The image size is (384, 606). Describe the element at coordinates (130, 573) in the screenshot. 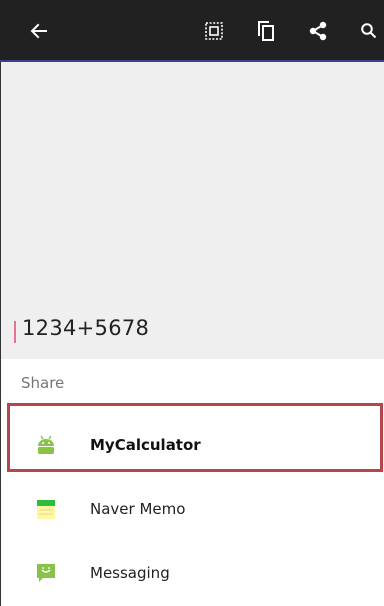

I see `share-item-label: Messaging` at that location.